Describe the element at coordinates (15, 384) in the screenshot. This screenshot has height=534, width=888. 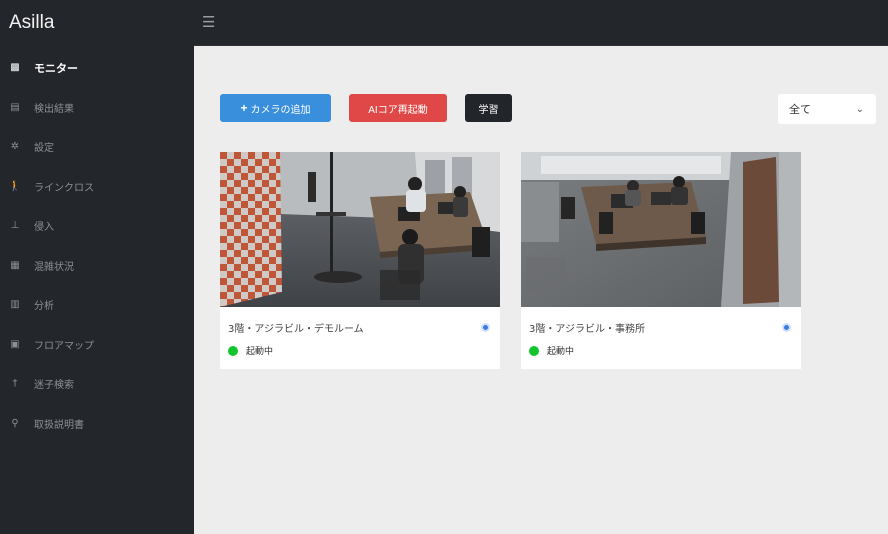
I see `person-search-icon: †` at that location.